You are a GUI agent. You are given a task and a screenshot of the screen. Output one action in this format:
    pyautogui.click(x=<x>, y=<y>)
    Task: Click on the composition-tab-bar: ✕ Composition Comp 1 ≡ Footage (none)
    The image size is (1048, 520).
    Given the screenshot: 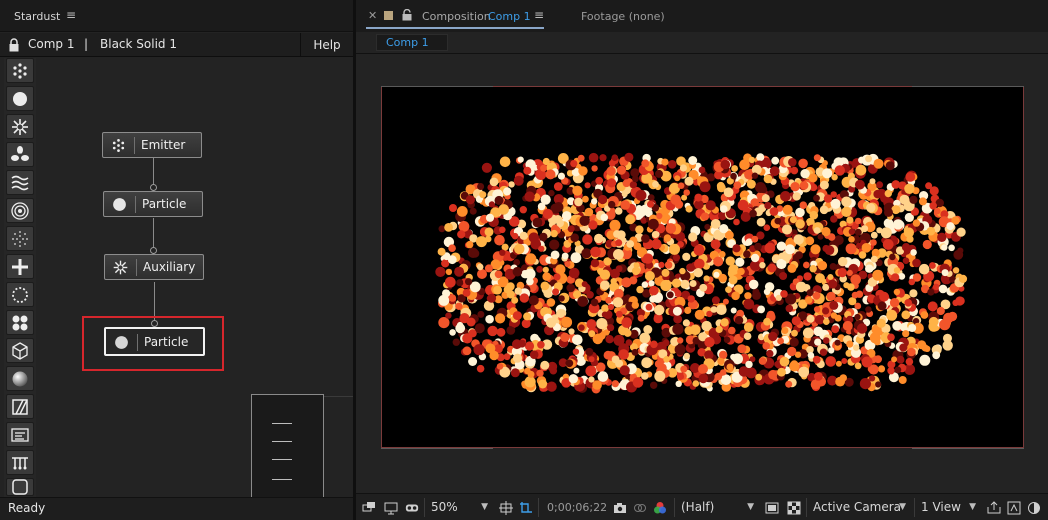 What is the action you would take?
    pyautogui.click(x=702, y=16)
    